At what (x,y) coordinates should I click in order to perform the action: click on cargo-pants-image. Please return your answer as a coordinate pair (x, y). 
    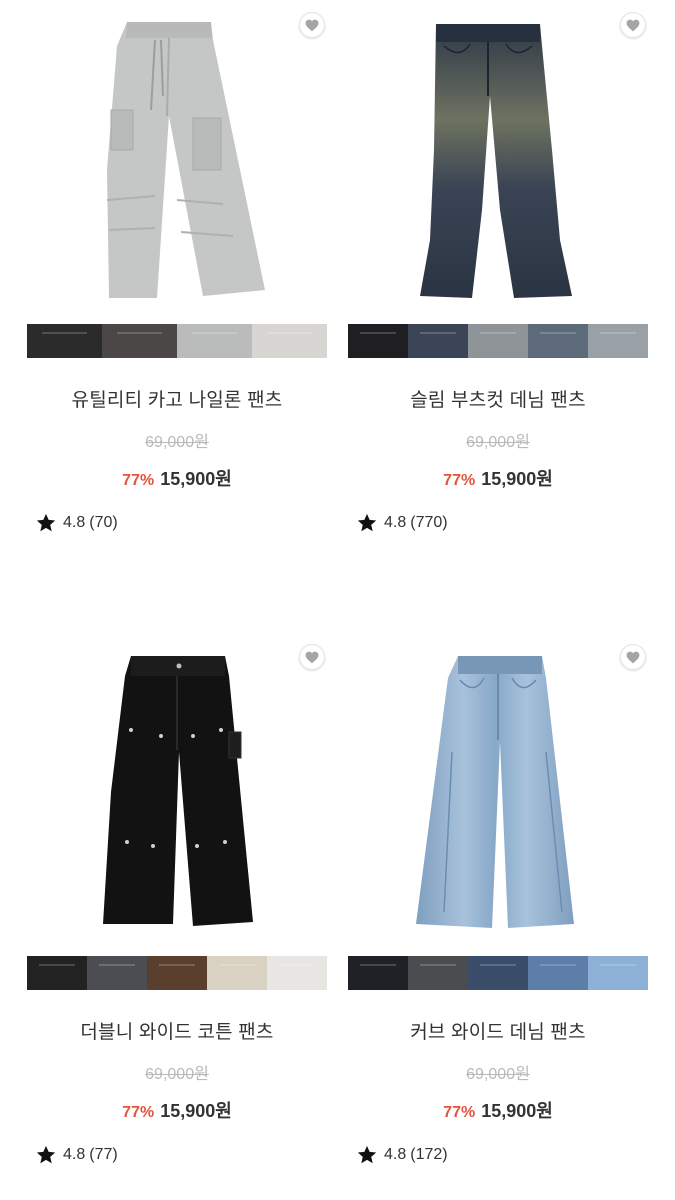
    Looking at the image, I should click on (185, 160).